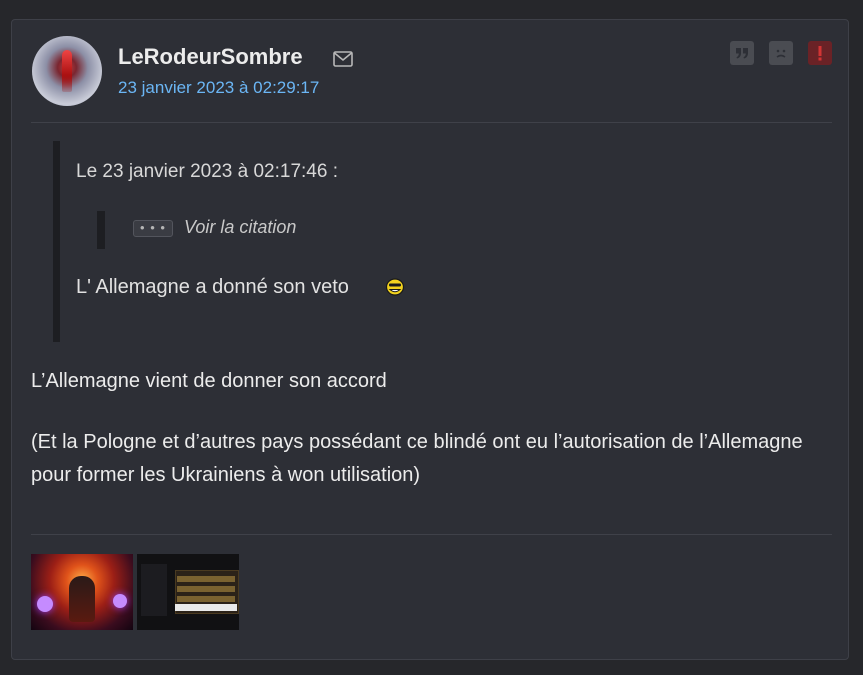 The image size is (863, 675). What do you see at coordinates (395, 287) in the screenshot?
I see `smiley-icon` at bounding box center [395, 287].